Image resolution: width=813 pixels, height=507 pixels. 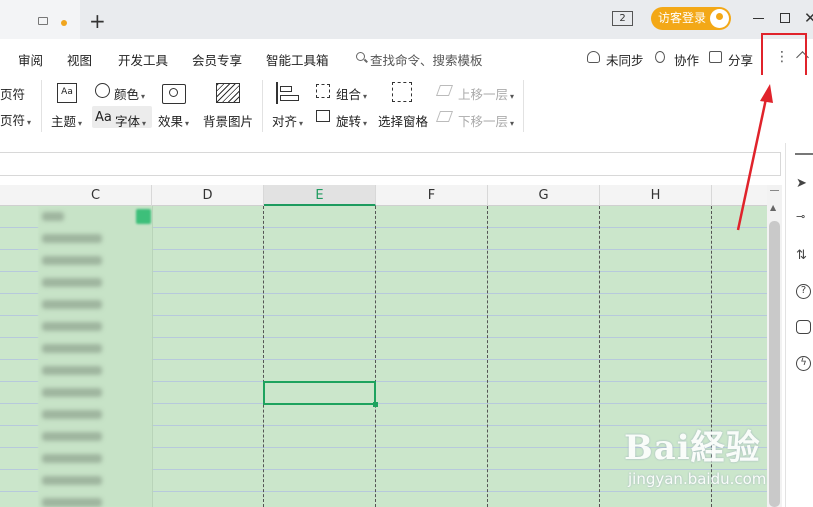 I want to click on visitor-login-label: 访客登录, so click(x=682, y=18).